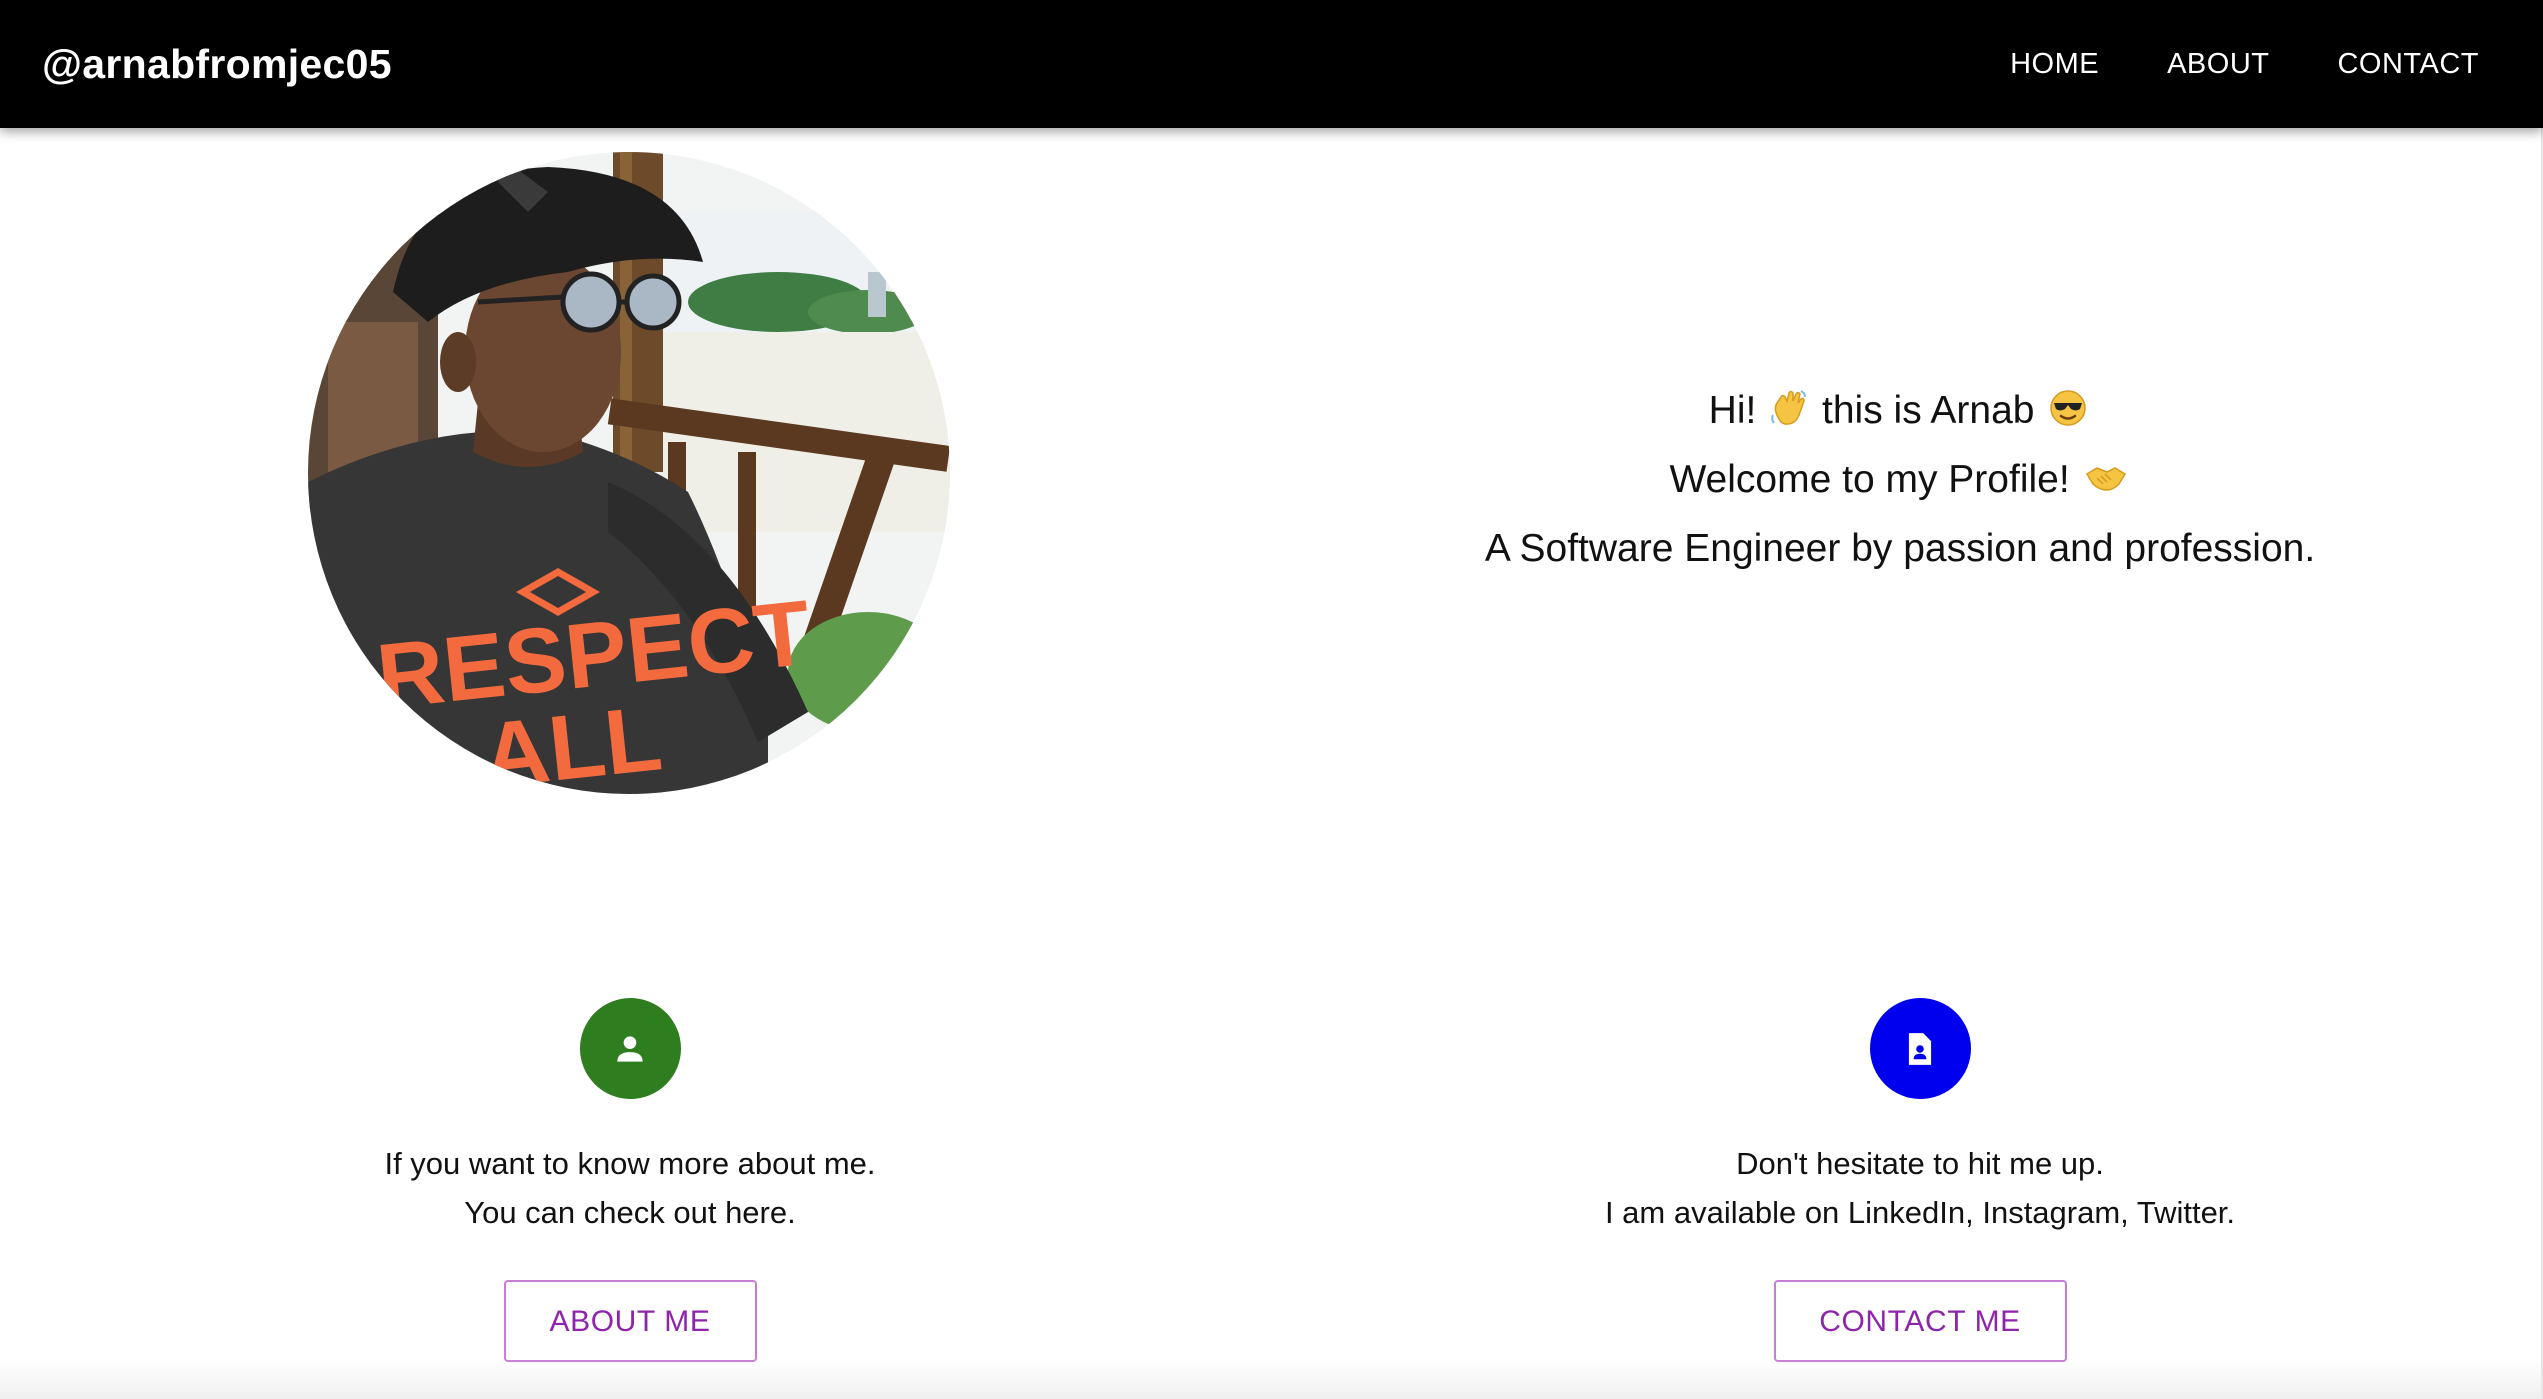 This screenshot has height=1399, width=2543. What do you see at coordinates (630, 1163) in the screenshot?
I see `about-line-1: If you want to know more about me.` at bounding box center [630, 1163].